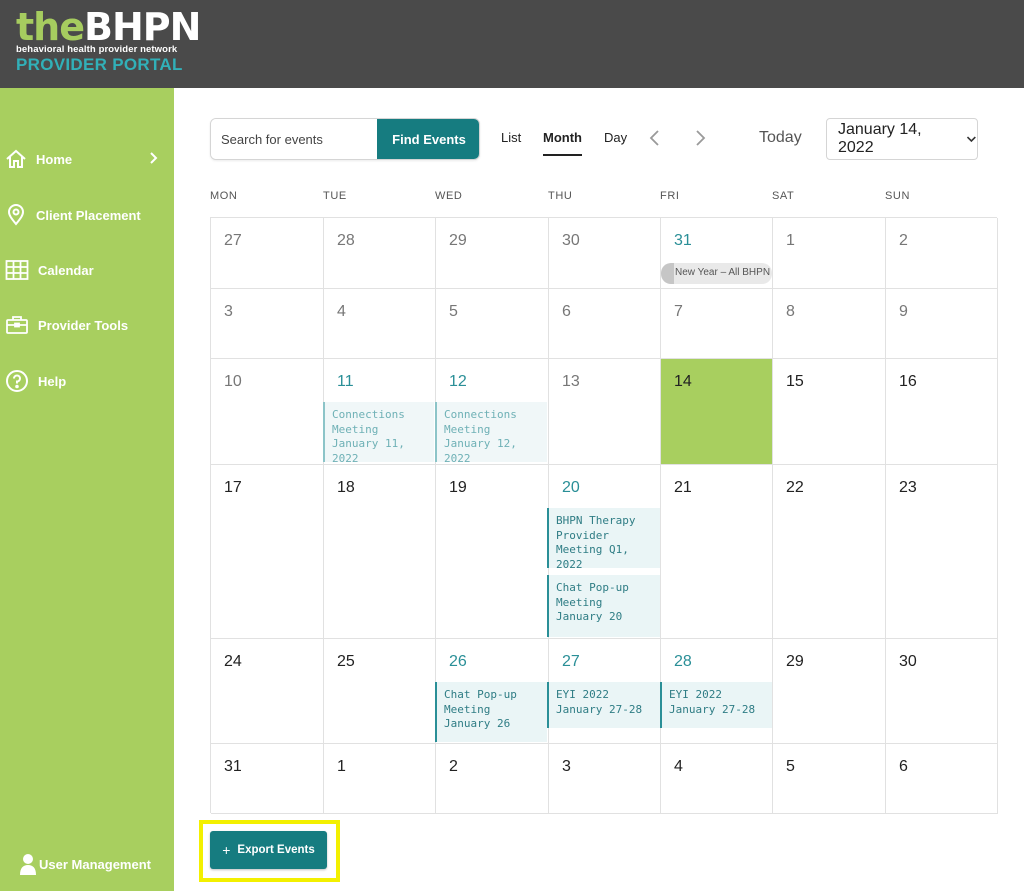 This screenshot has height=891, width=1024. Describe the element at coordinates (453, 766) in the screenshot. I see `day-number: 2` at that location.